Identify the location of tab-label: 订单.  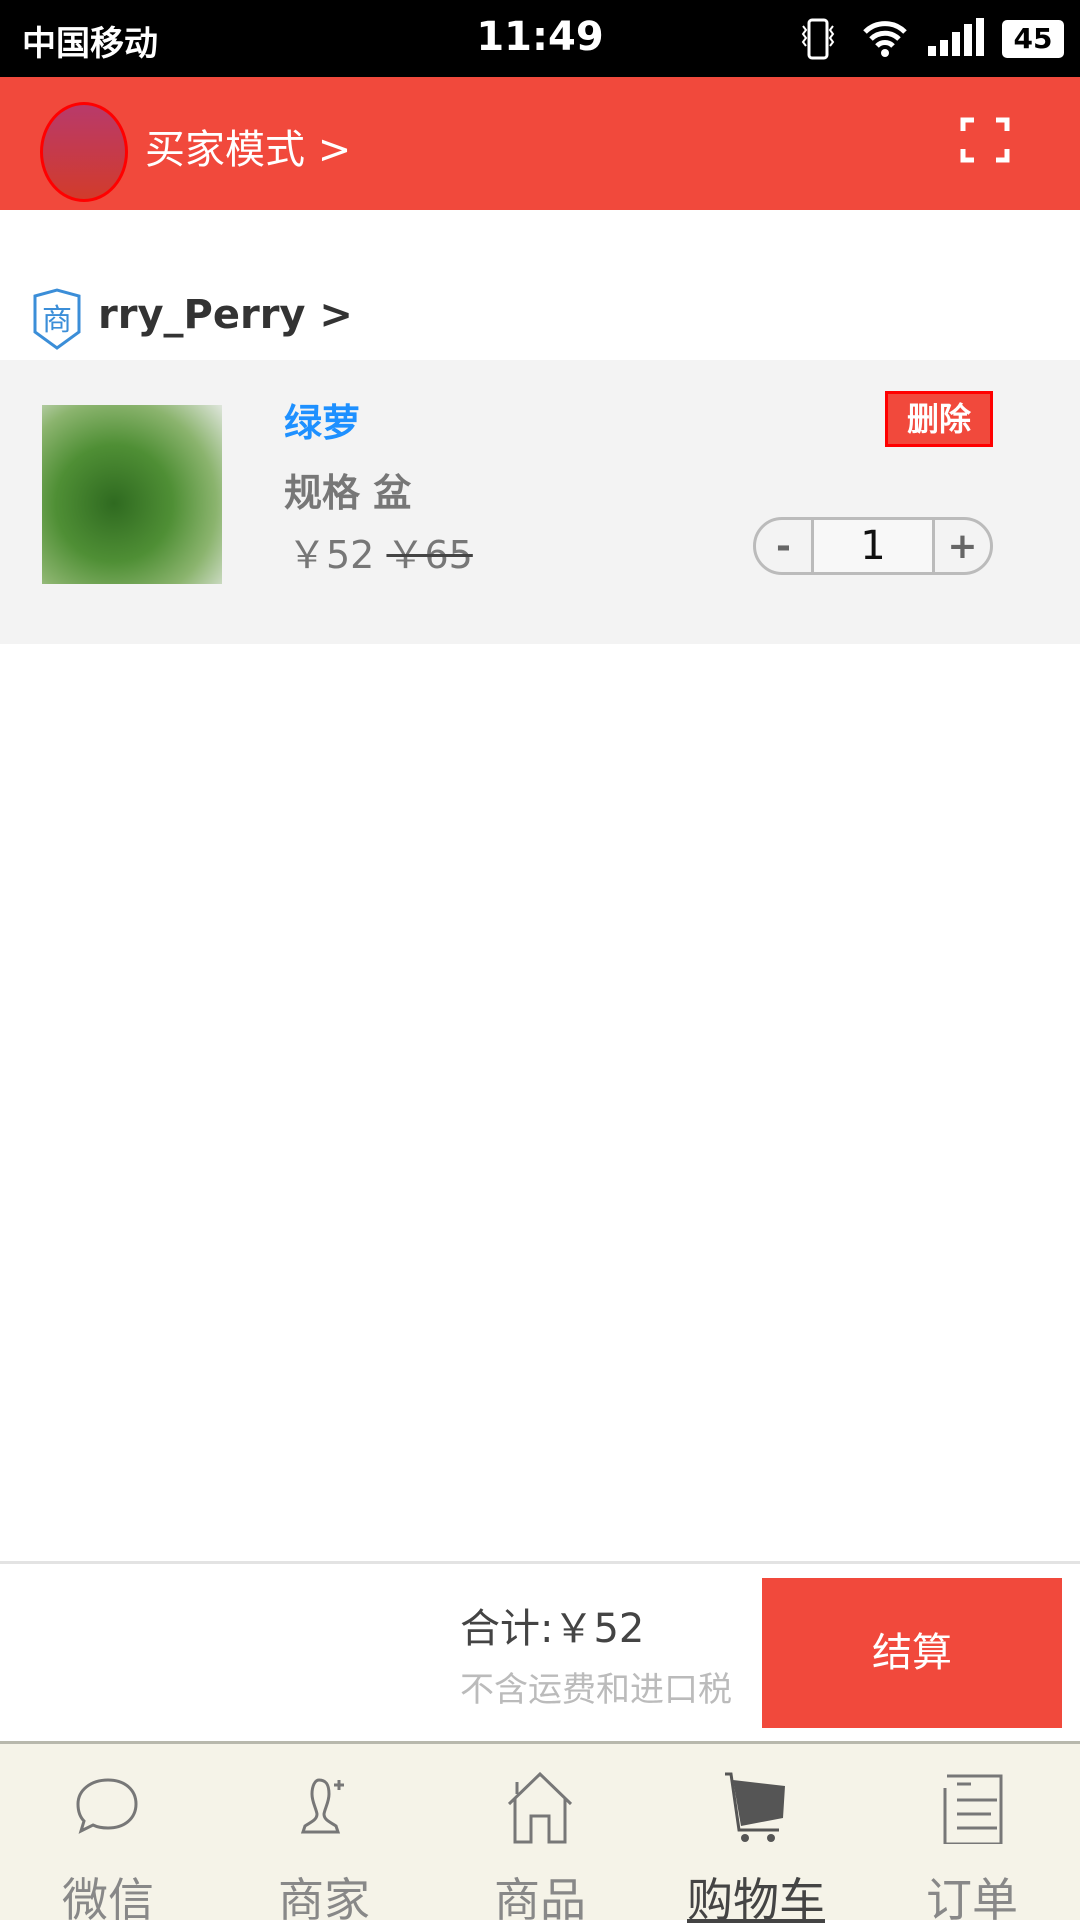
(972, 1900).